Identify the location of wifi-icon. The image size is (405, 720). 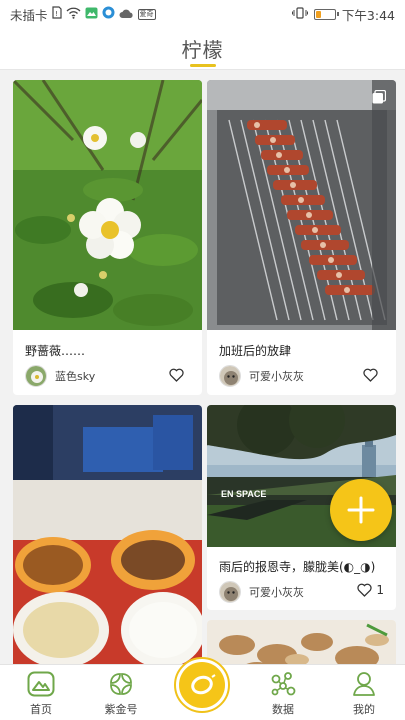
(73, 14).